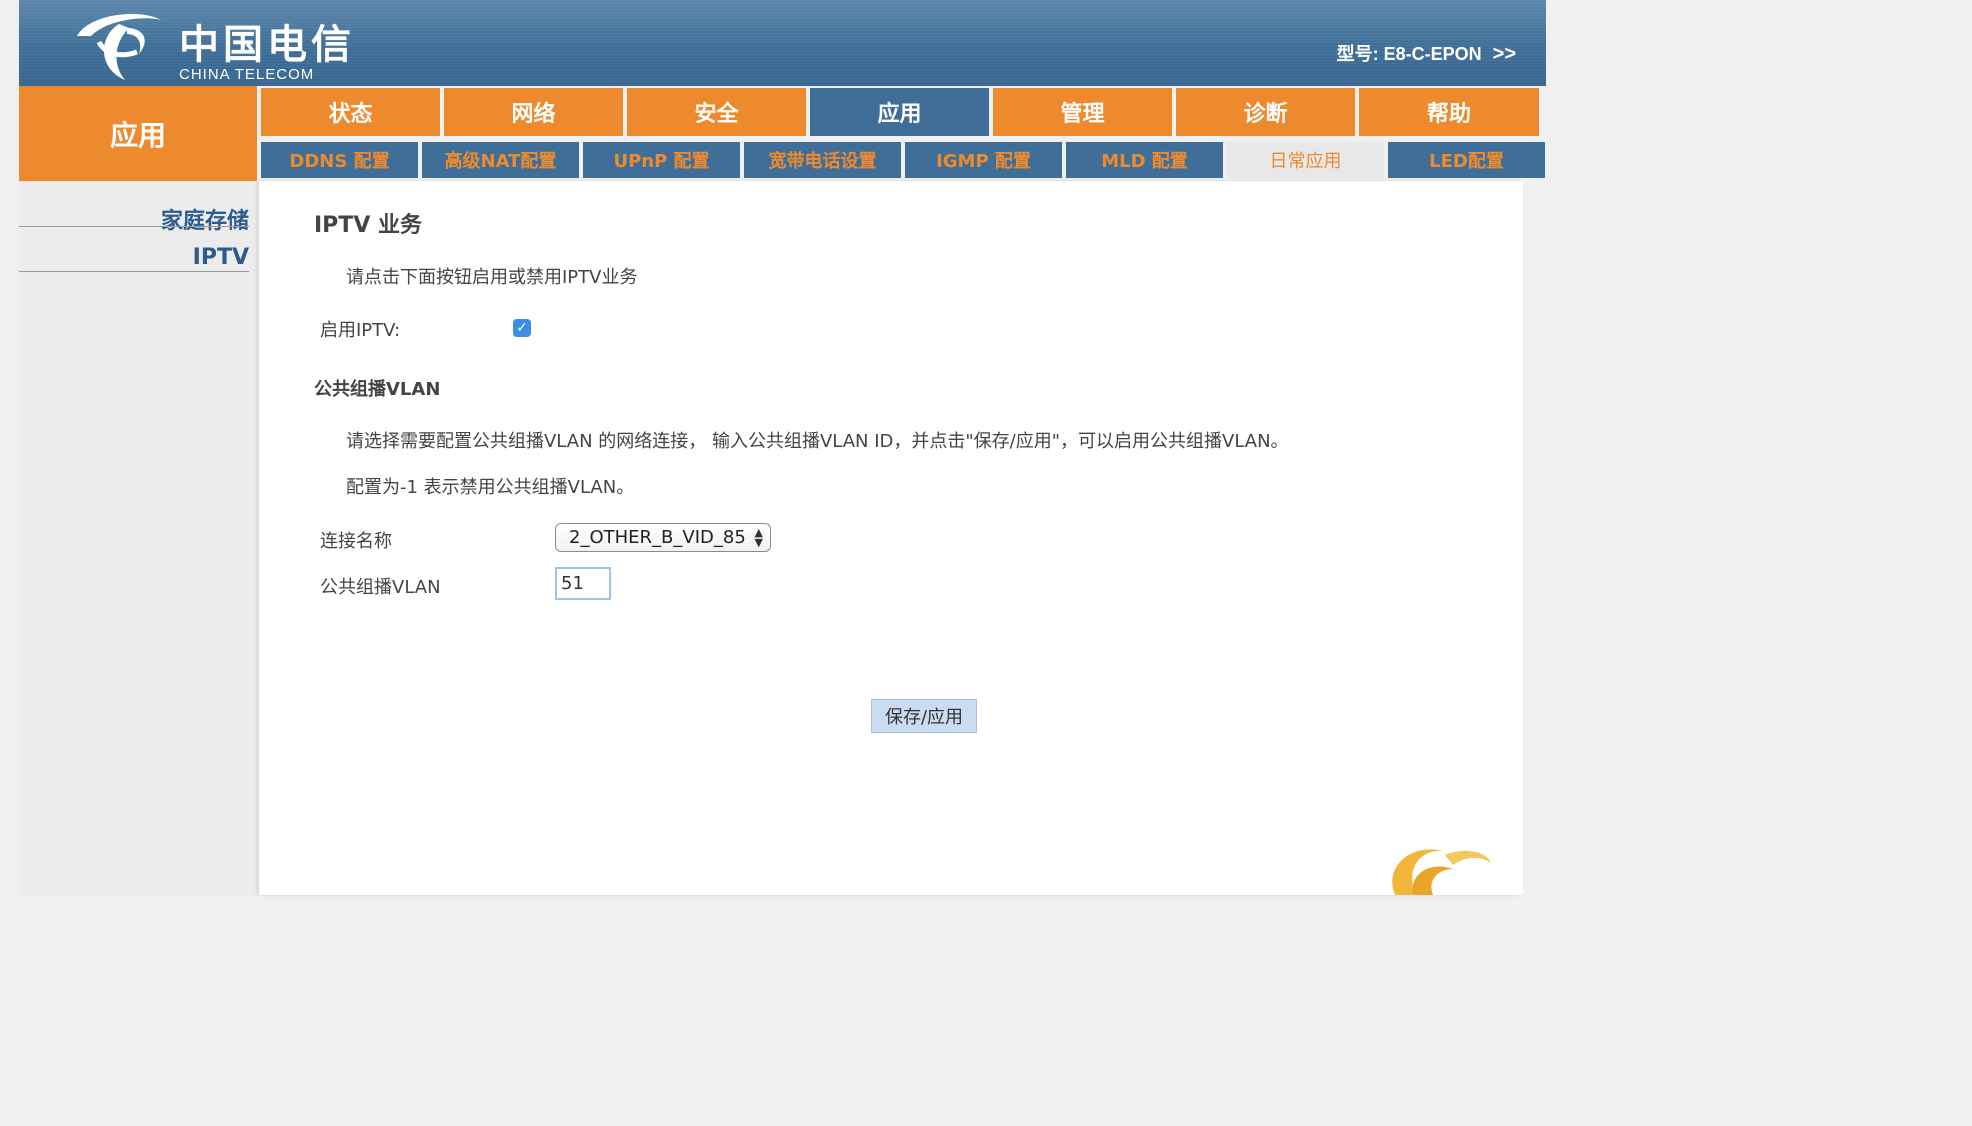  I want to click on subtab-upnp: UPnP 配置, so click(661, 160).